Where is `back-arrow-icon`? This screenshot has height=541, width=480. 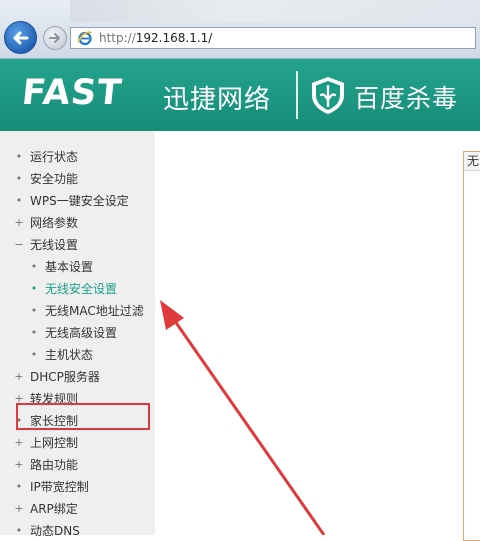
back-arrow-icon is located at coordinates (20, 37).